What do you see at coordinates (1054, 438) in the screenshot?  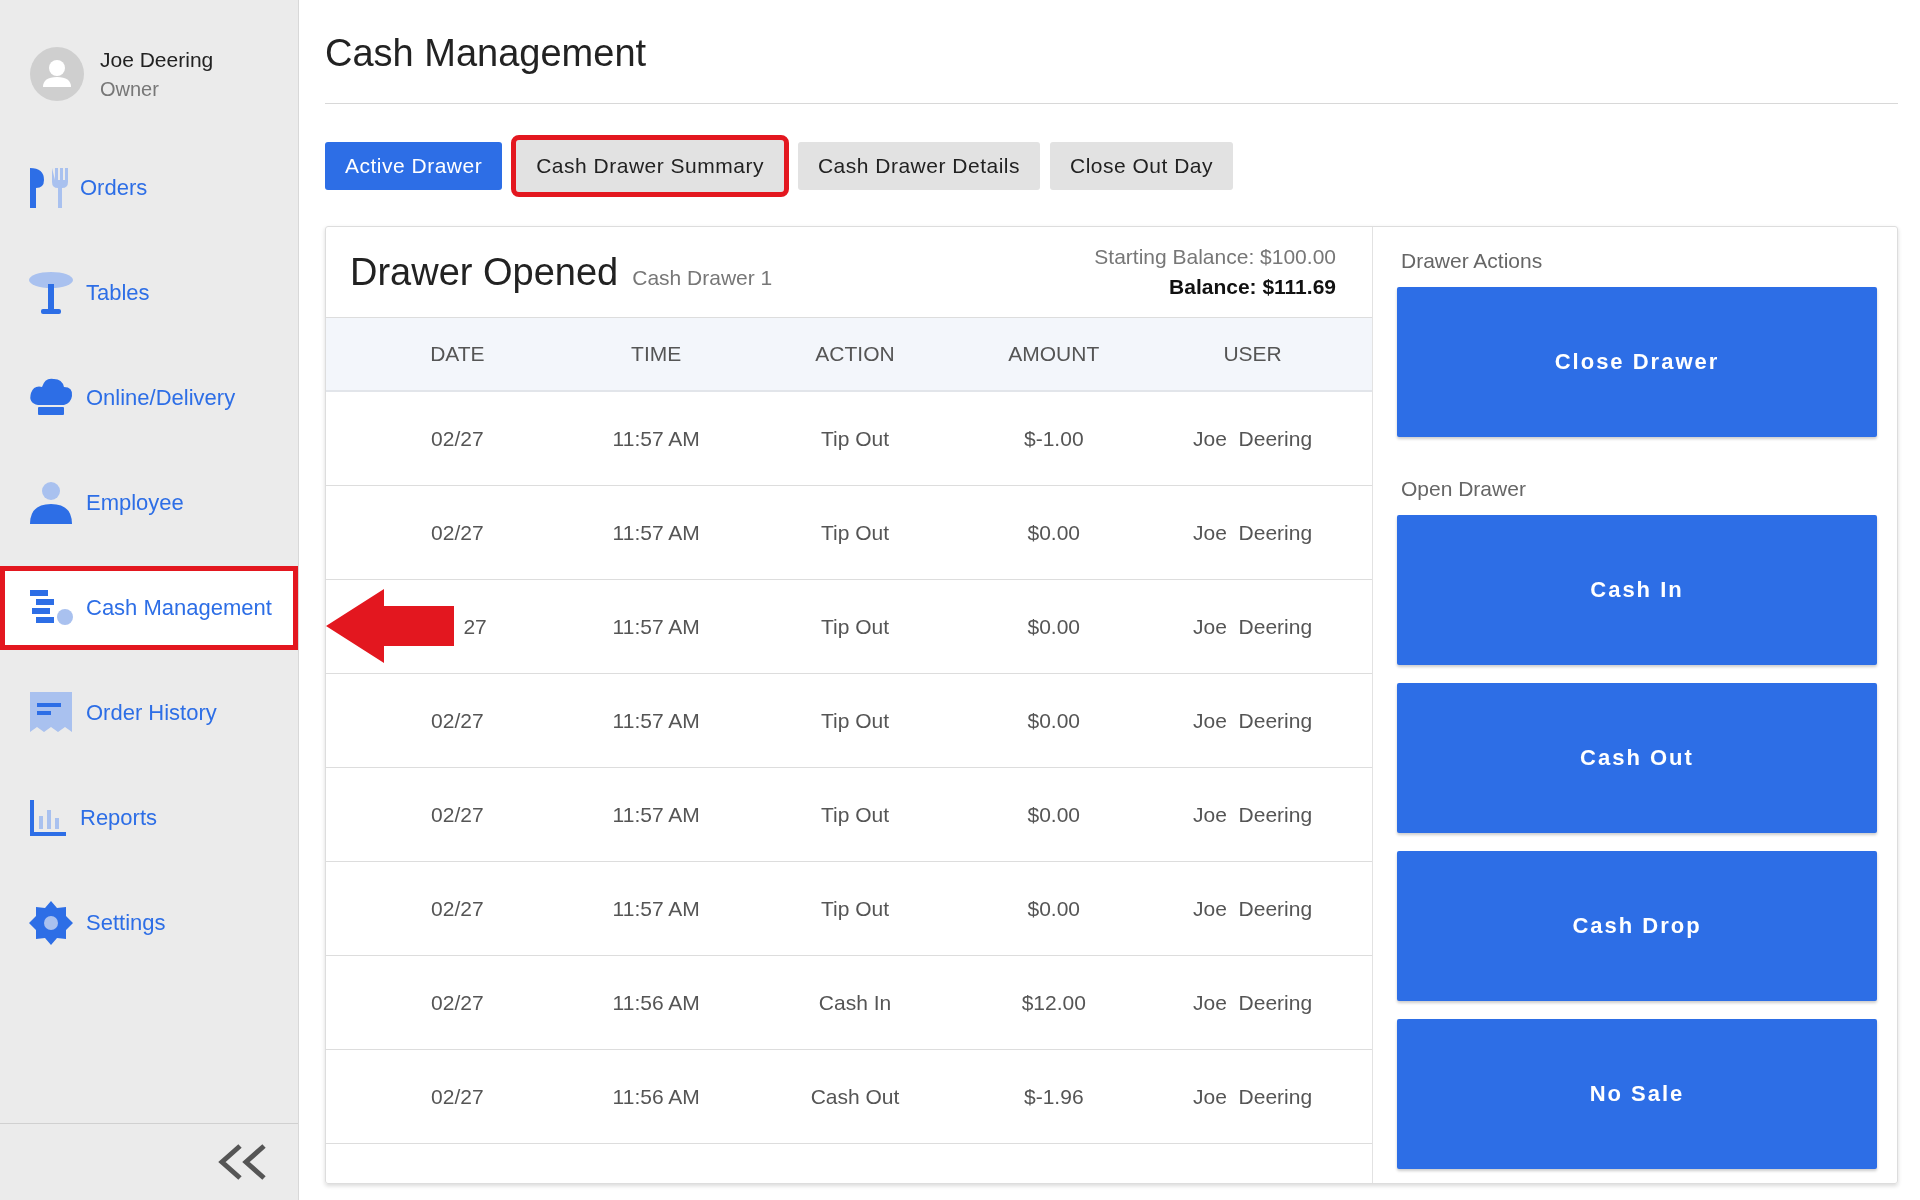 I see `table-cell-text: $-1.00` at bounding box center [1054, 438].